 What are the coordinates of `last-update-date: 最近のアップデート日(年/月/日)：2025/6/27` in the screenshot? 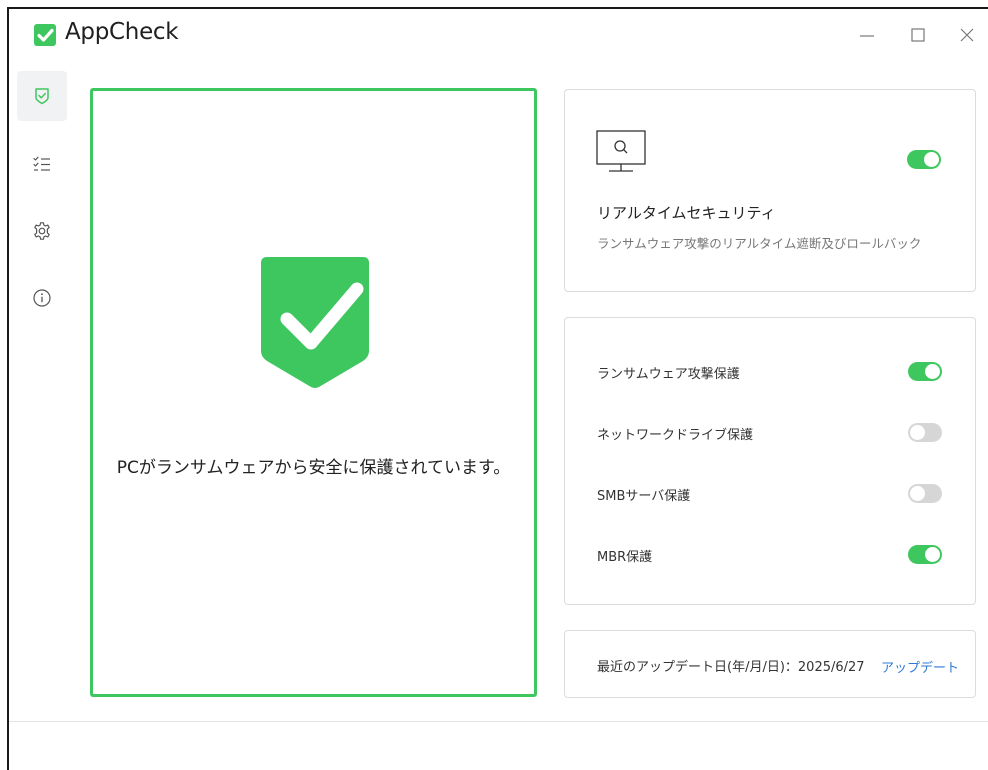 It's located at (731, 667).